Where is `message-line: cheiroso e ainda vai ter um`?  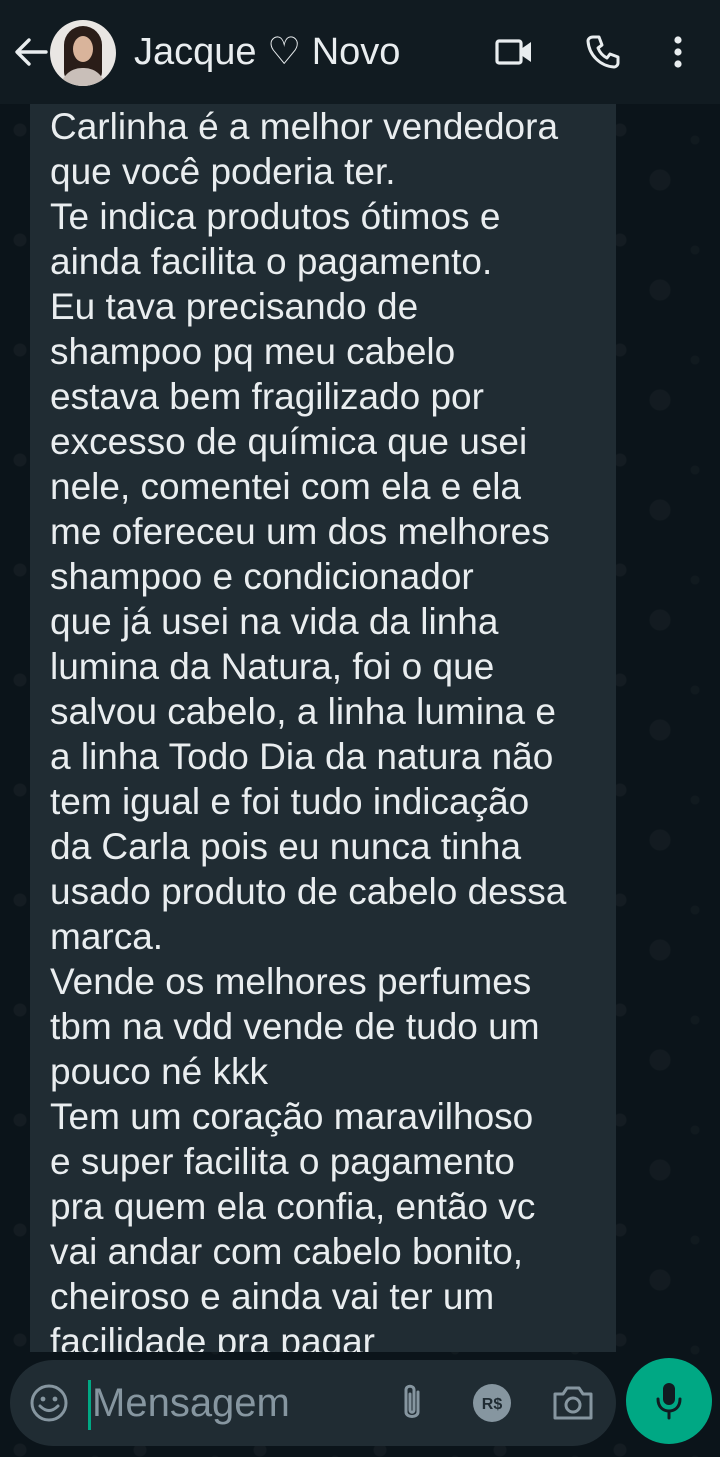 message-line: cheiroso e ainda vai ter um is located at coordinates (272, 1296).